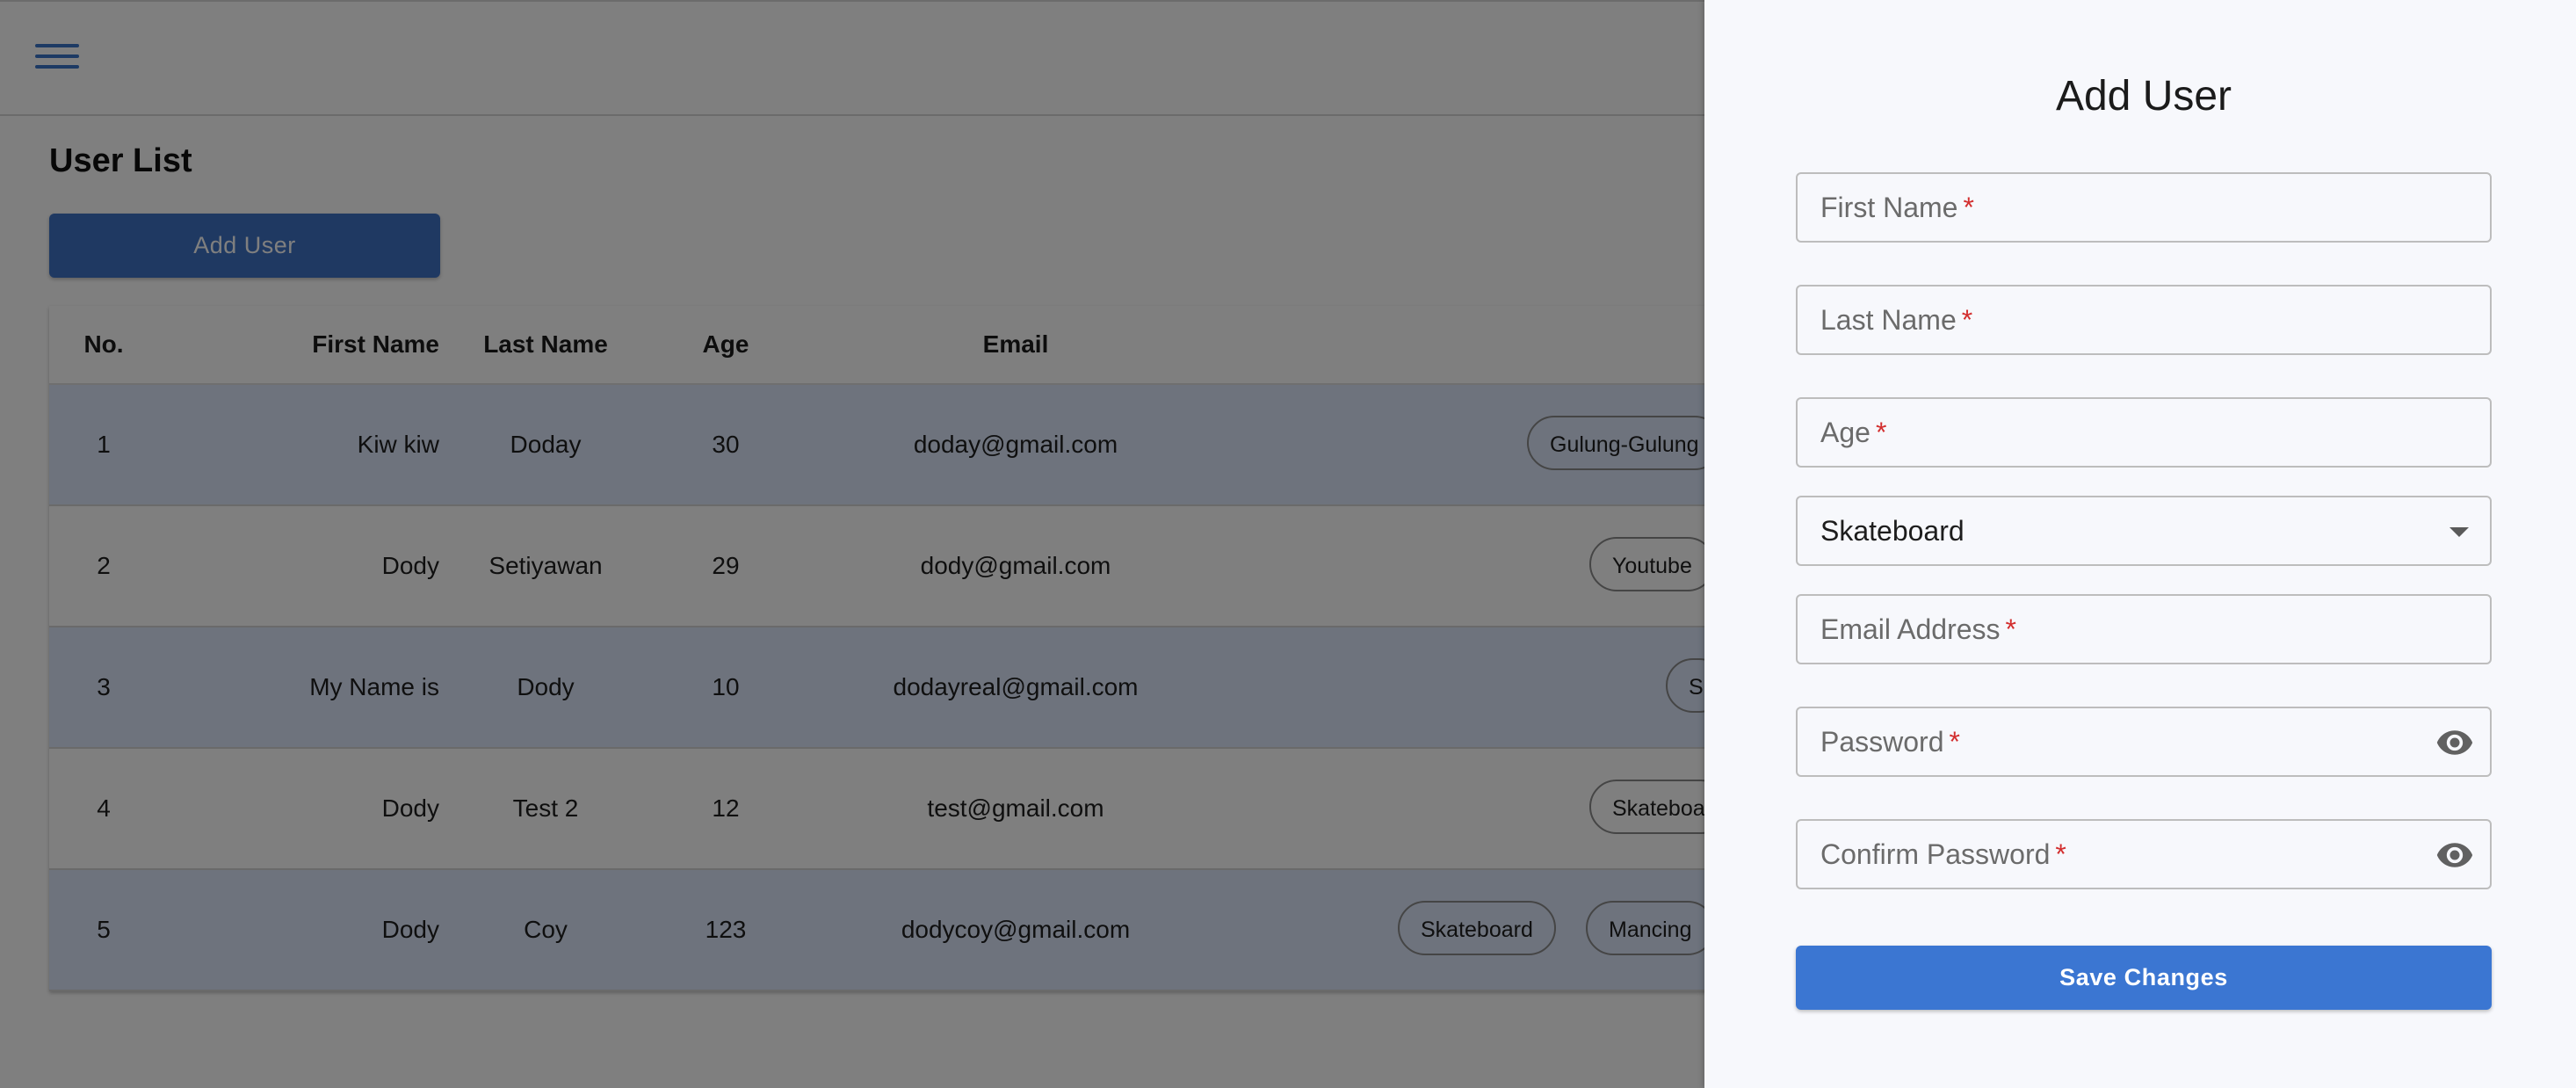 This screenshot has width=2576, height=1088. I want to click on age-label: Age *, so click(1853, 432).